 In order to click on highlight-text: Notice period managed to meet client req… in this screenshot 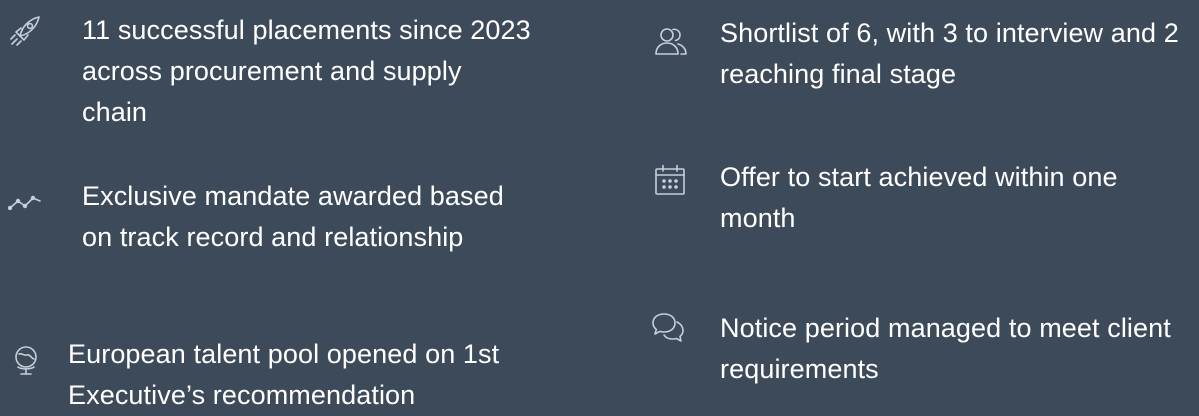, I will do `click(945, 348)`.